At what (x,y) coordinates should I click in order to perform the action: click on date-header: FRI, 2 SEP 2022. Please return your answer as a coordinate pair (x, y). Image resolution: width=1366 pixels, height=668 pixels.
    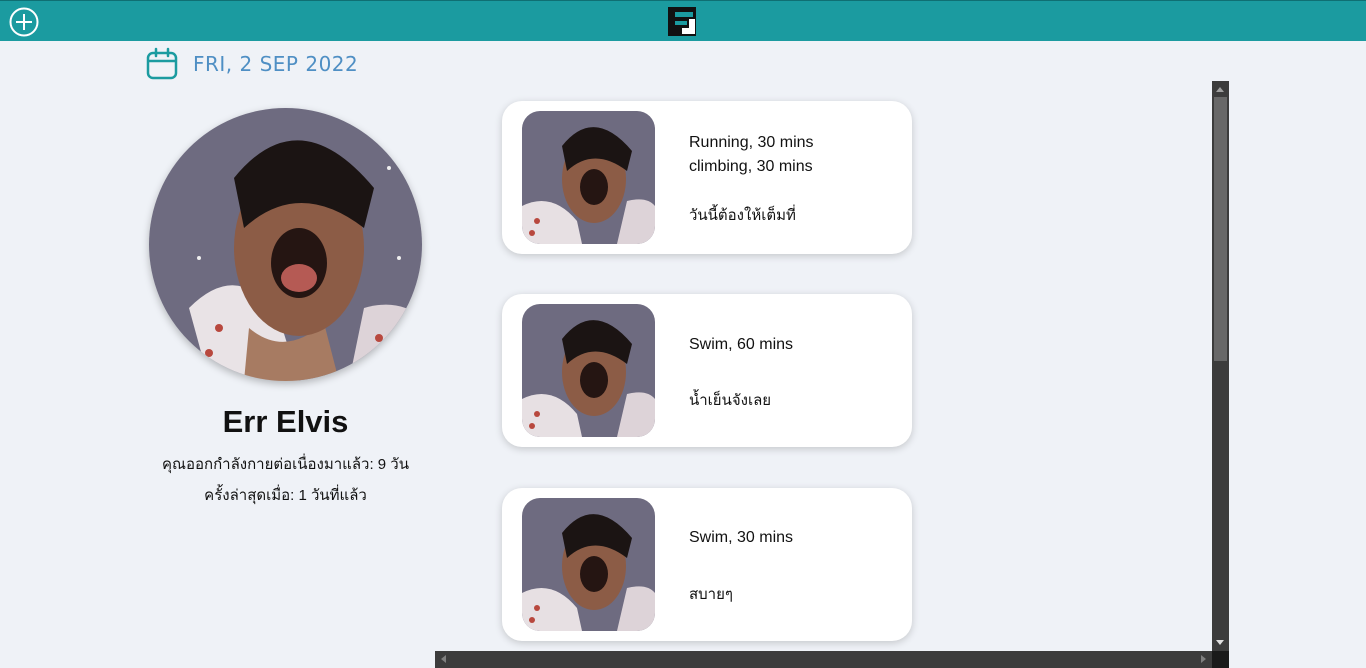
    Looking at the image, I should click on (251, 64).